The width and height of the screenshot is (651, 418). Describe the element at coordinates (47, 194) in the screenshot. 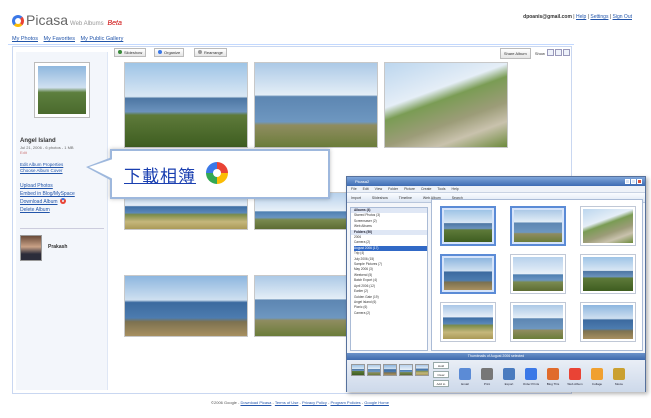

I see `embed-link: Embed in Blog/MySpace` at that location.